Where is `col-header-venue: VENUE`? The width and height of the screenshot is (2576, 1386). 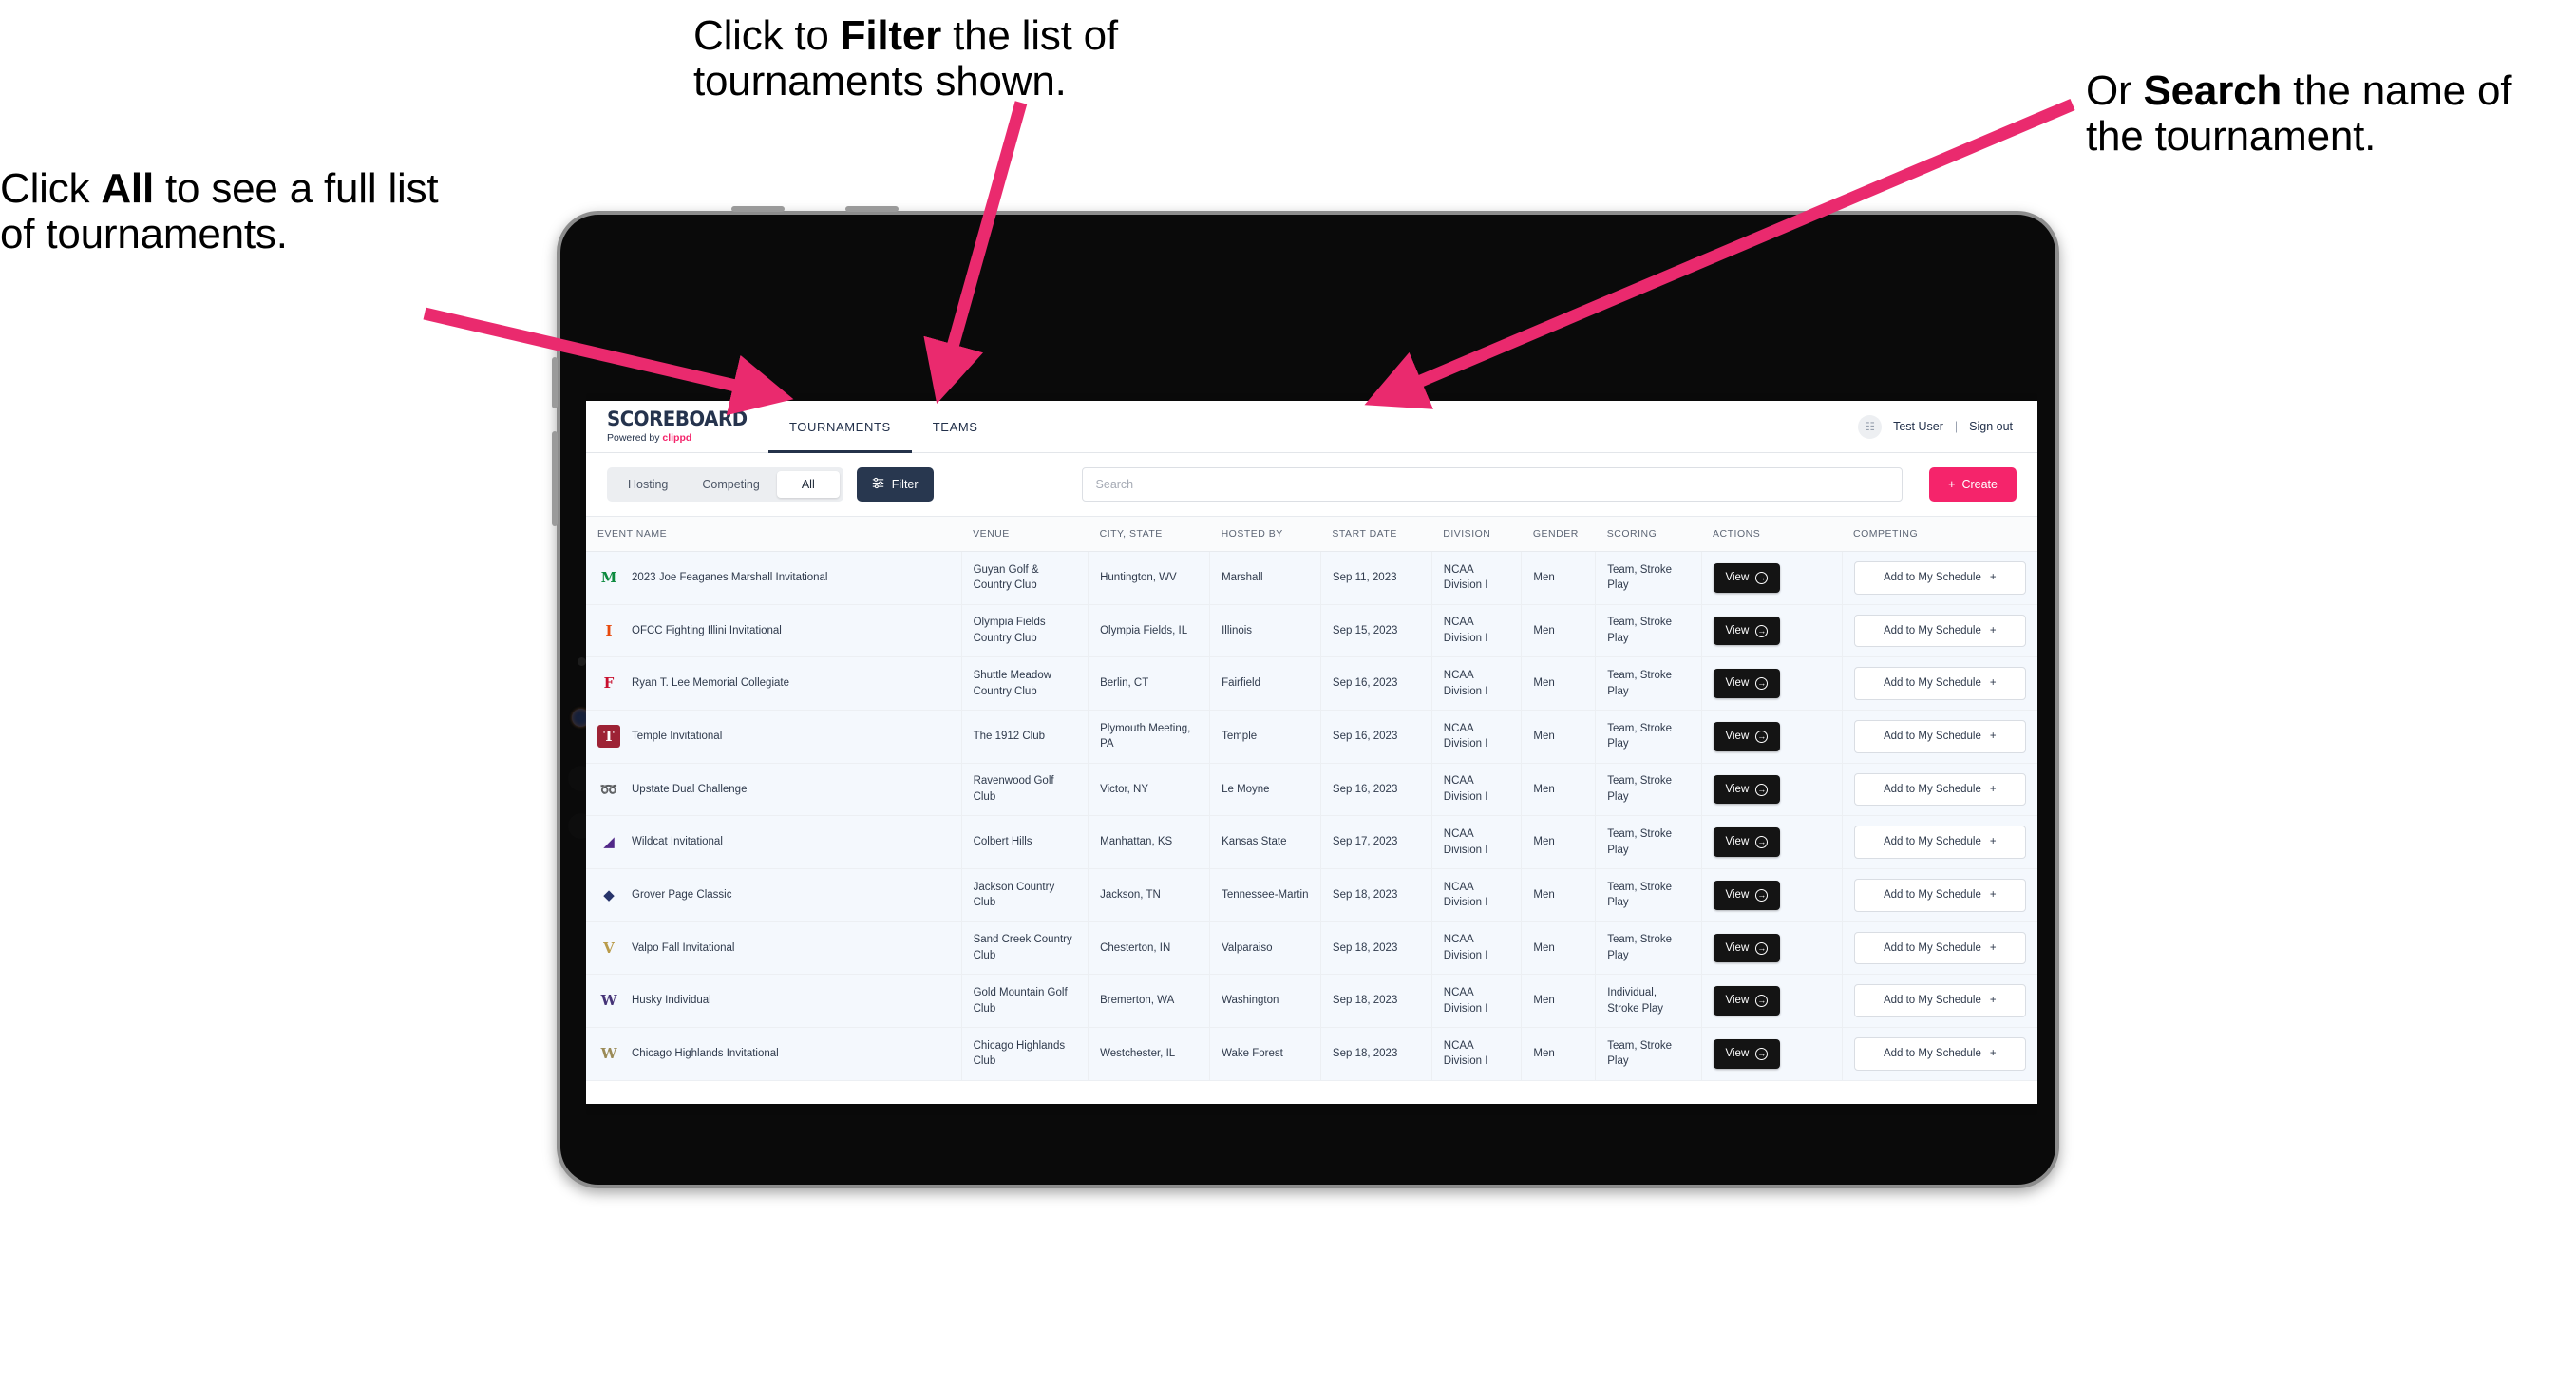
col-header-venue: VENUE is located at coordinates (1025, 534).